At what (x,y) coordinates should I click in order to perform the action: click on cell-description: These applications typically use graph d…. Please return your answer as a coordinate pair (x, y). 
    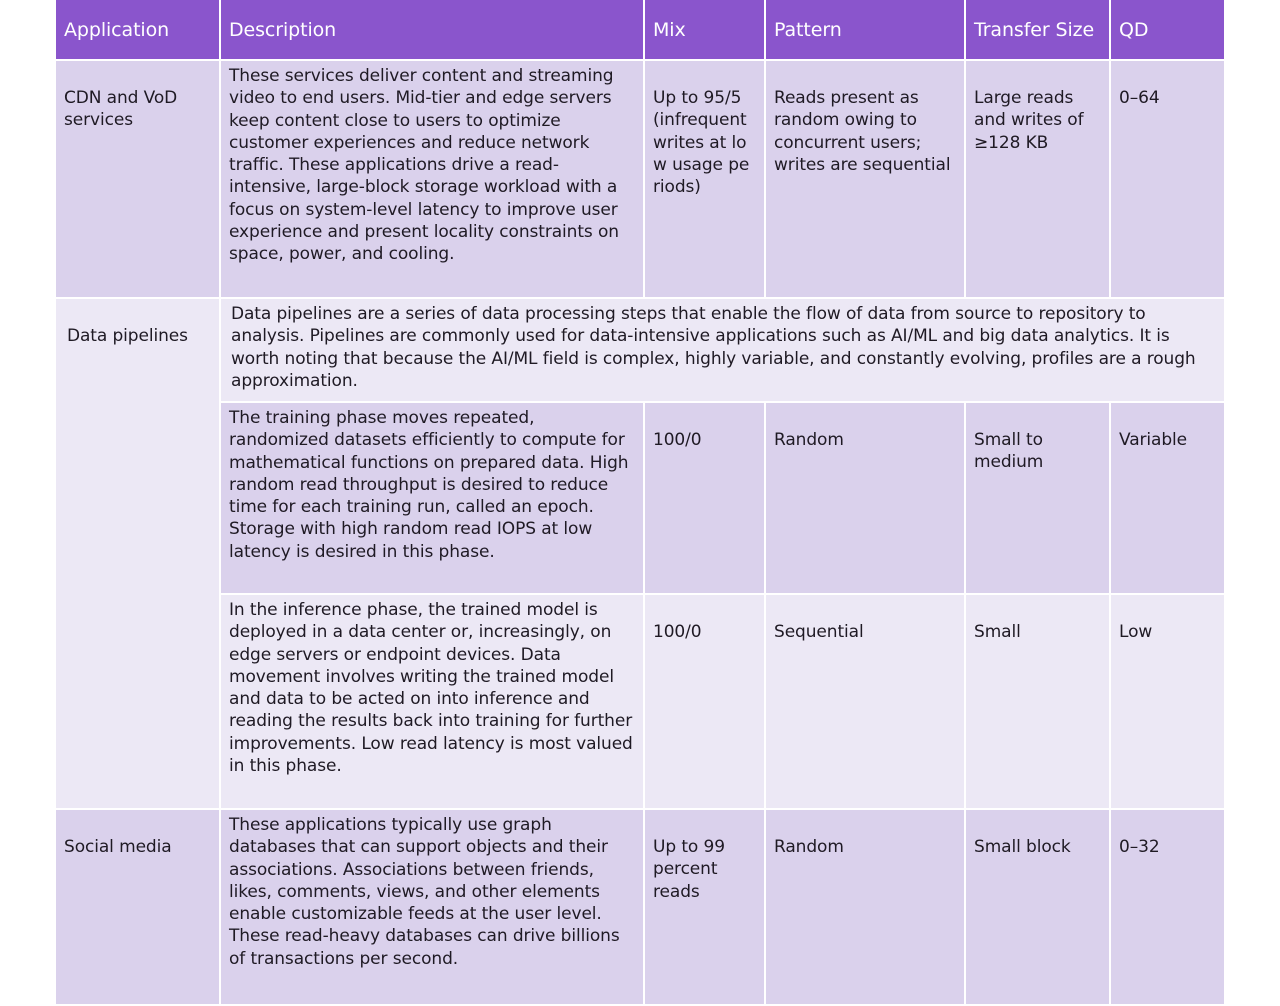
    Looking at the image, I should click on (432, 907).